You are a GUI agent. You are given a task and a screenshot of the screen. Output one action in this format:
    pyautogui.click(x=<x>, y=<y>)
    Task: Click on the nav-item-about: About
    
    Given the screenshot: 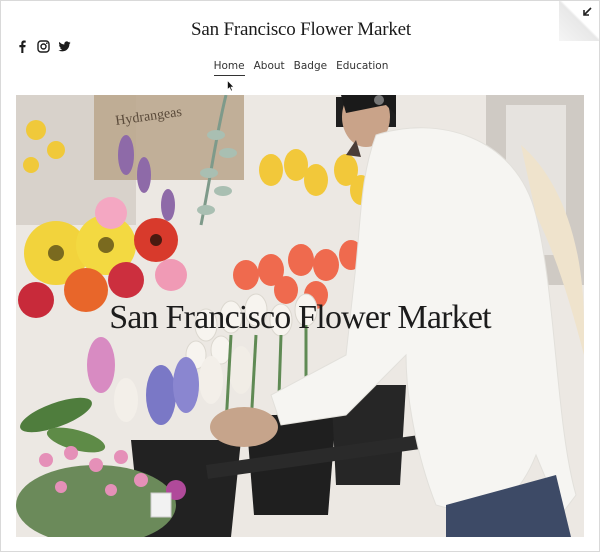 What is the action you would take?
    pyautogui.click(x=269, y=68)
    